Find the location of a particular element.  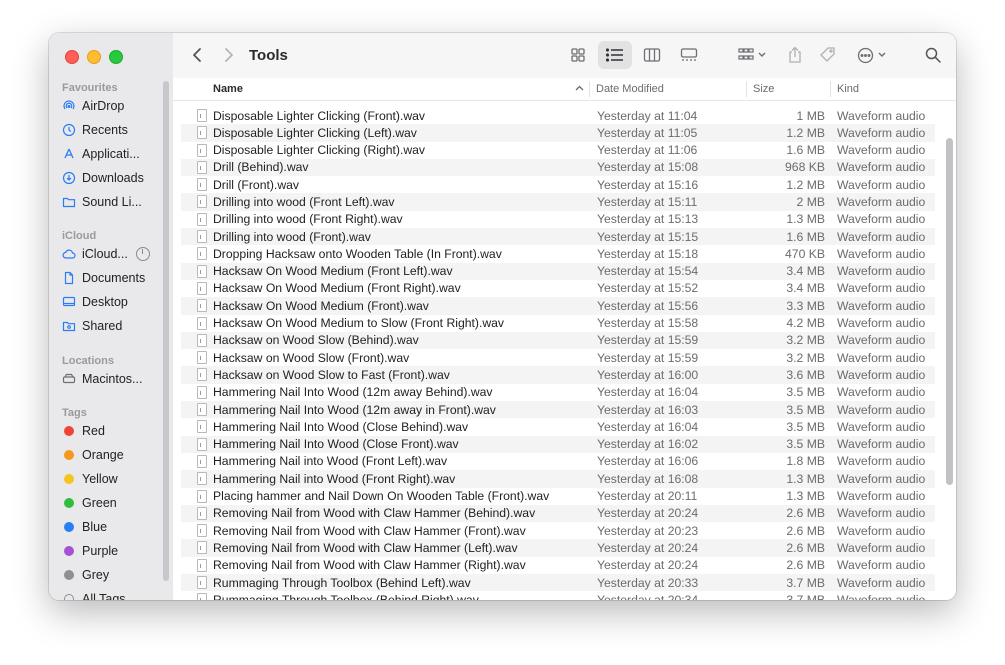

column-view-button is located at coordinates (652, 55).